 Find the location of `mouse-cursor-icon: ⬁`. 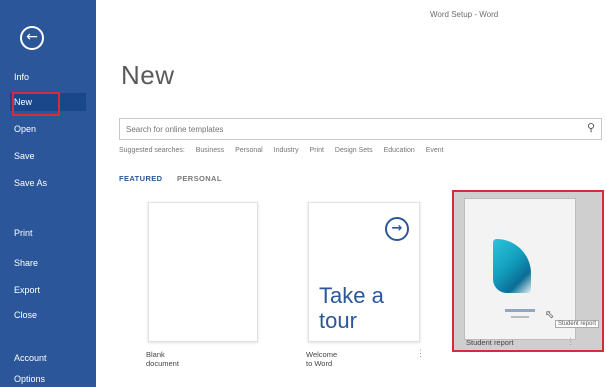

mouse-cursor-icon: ⬁ is located at coordinates (550, 314).